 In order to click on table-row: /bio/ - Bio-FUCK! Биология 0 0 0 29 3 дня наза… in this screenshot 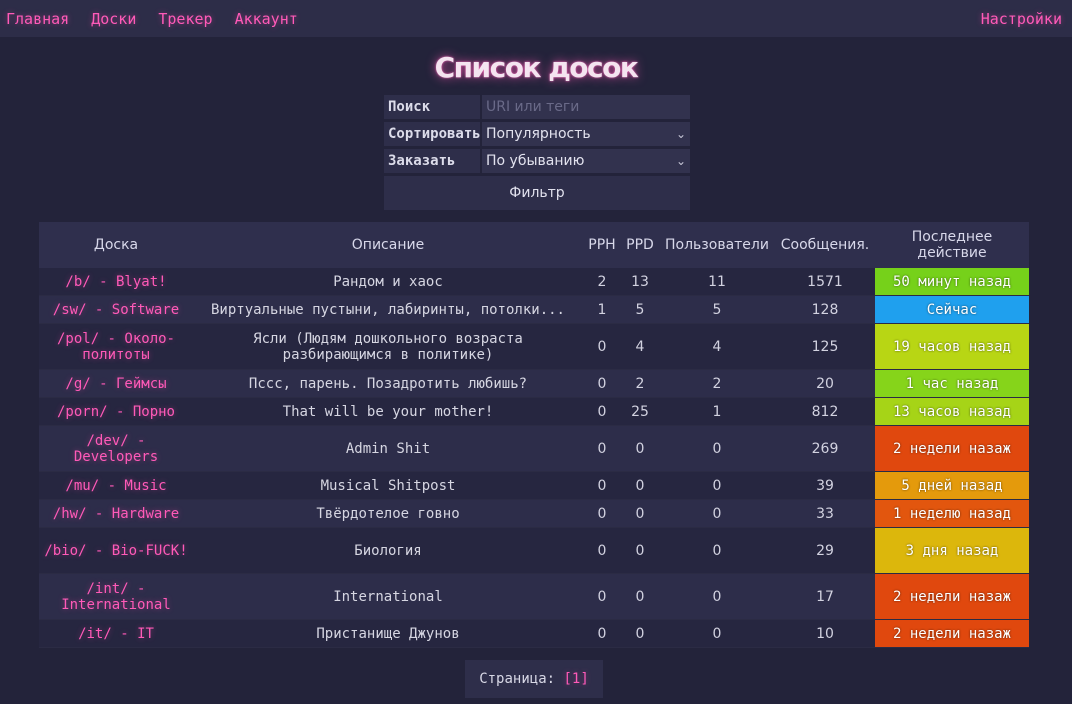, I will do `click(534, 551)`.